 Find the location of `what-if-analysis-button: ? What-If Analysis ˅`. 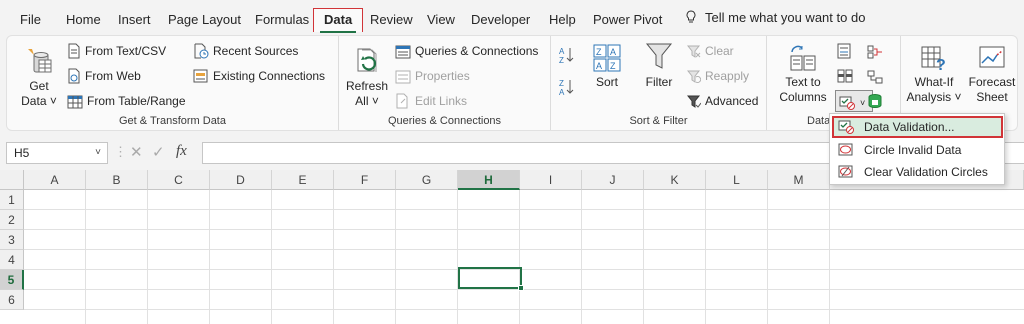

what-if-analysis-button: ? What-If Analysis ˅ is located at coordinates (934, 74).